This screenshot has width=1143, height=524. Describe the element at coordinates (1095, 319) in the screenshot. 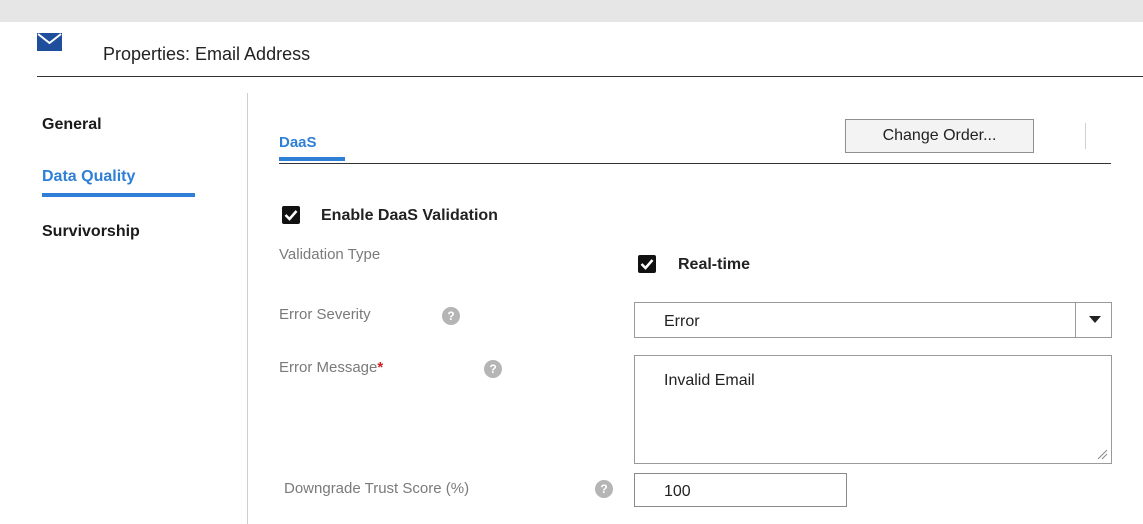

I see `chevron-down-icon` at that location.